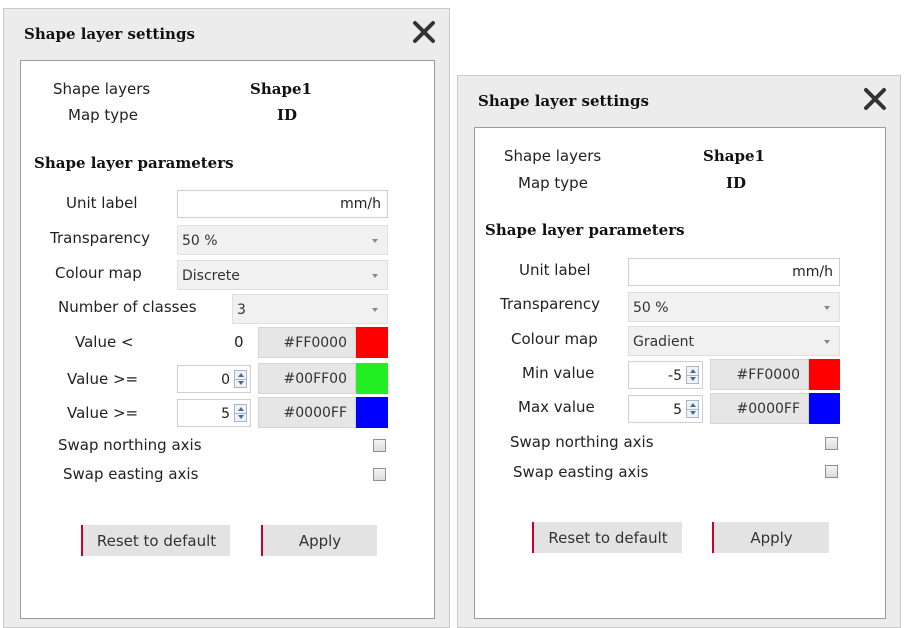 Image resolution: width=906 pixels, height=628 pixels. I want to click on class-2-value-stepper: 5, so click(214, 413).